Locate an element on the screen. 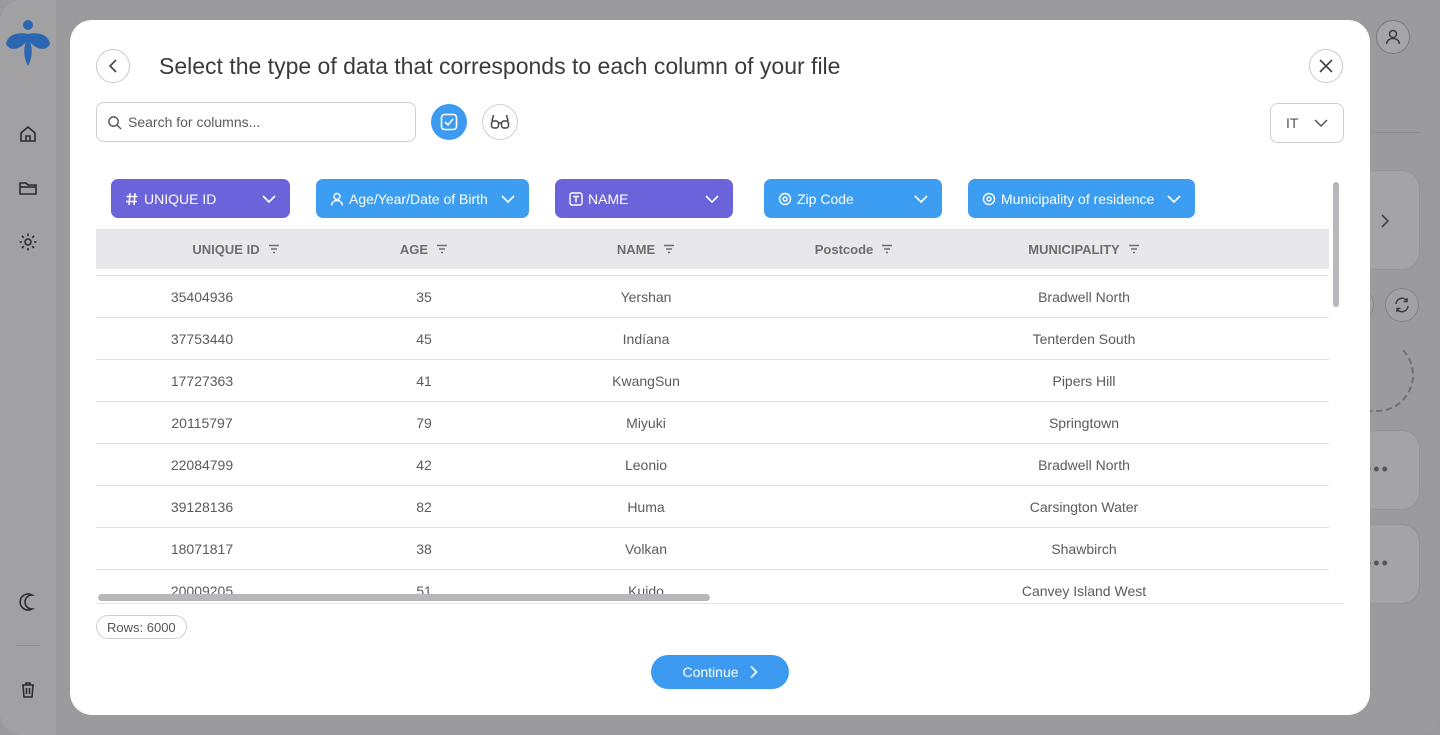 The width and height of the screenshot is (1440, 735). folder-icon is located at coordinates (28, 188).